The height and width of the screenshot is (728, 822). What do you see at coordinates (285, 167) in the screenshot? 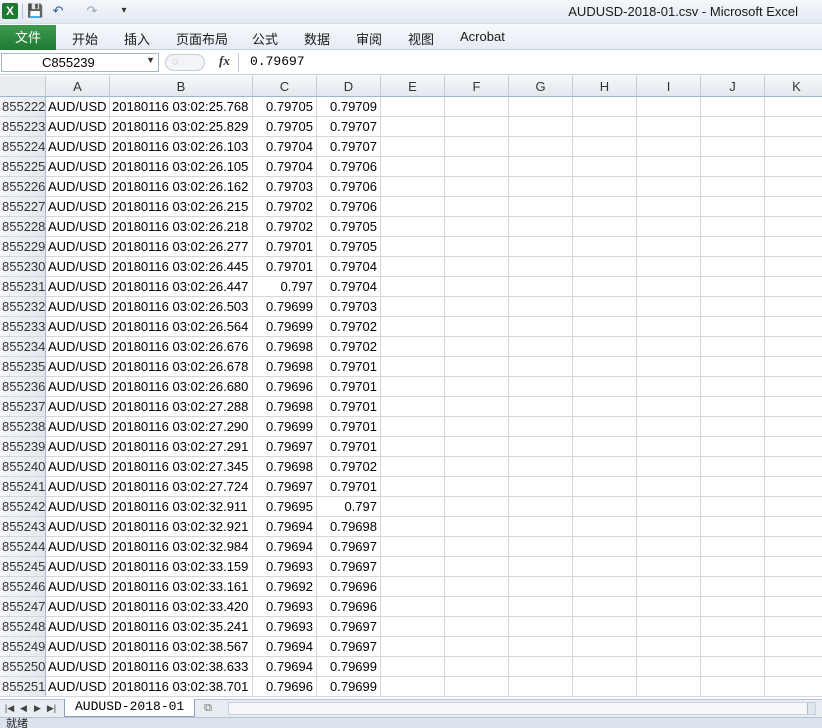
I see `cell-c: 0.79704` at bounding box center [285, 167].